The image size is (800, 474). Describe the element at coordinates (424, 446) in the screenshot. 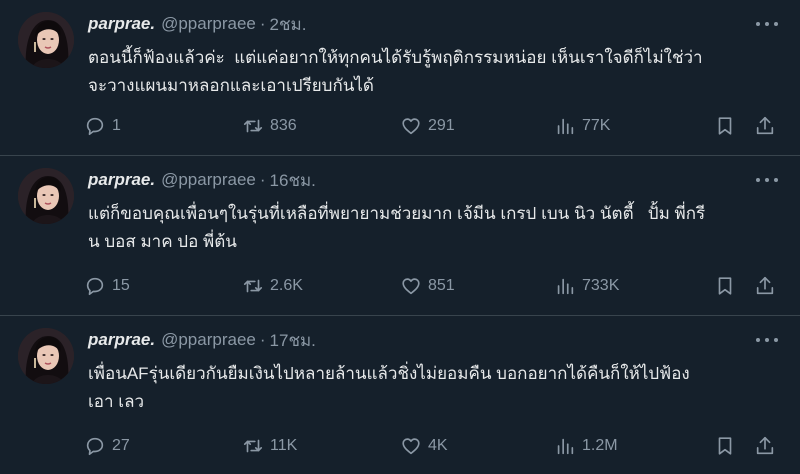

I see `like-button: 4K` at that location.